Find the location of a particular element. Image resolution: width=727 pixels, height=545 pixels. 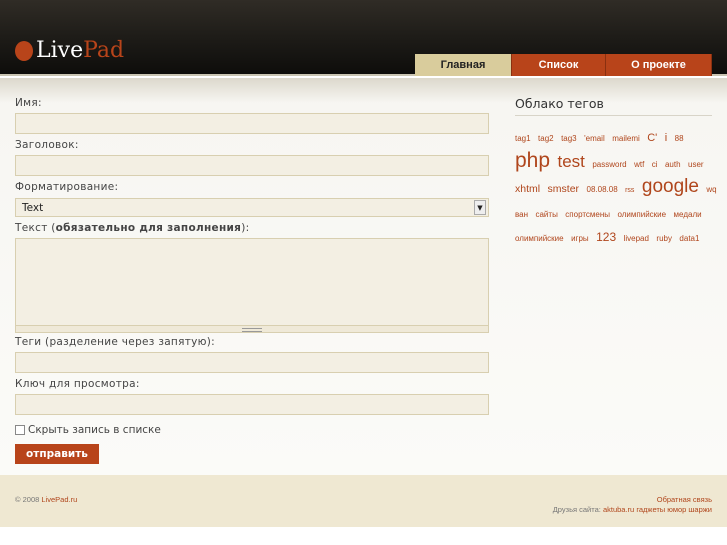

main-nav: Главная Список О проекте is located at coordinates (563, 65).